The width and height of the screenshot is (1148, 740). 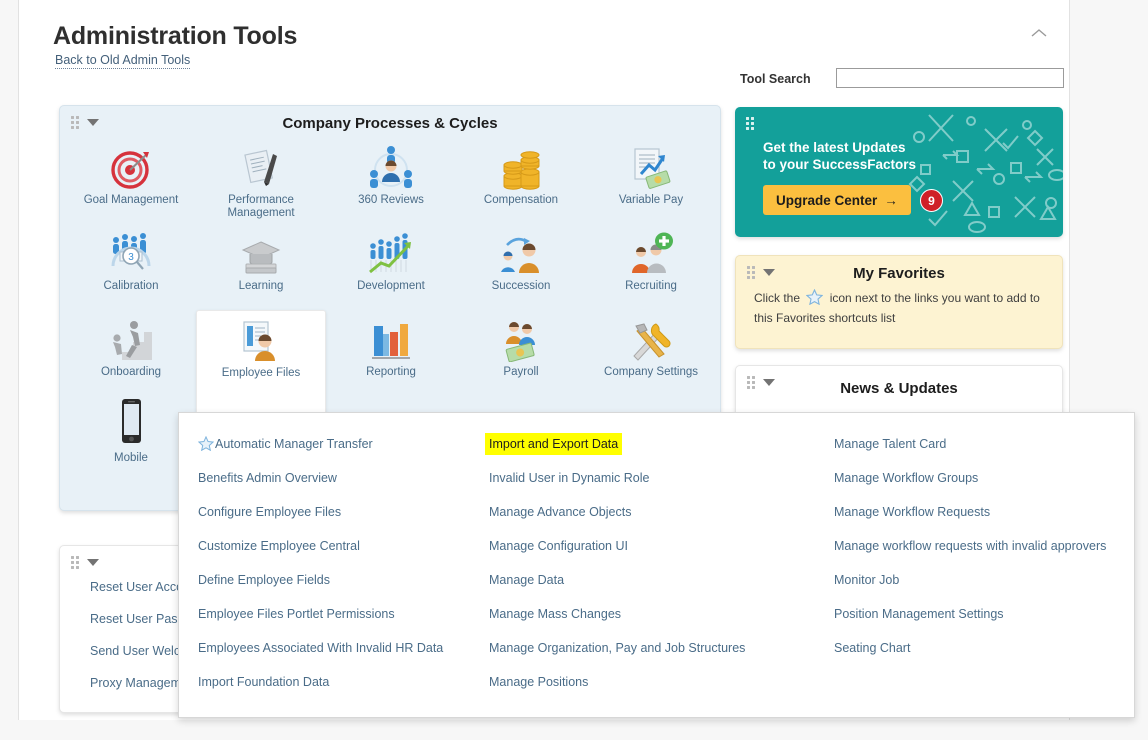 What do you see at coordinates (985, 172) in the screenshot?
I see `decorative-pattern-icon` at bounding box center [985, 172].